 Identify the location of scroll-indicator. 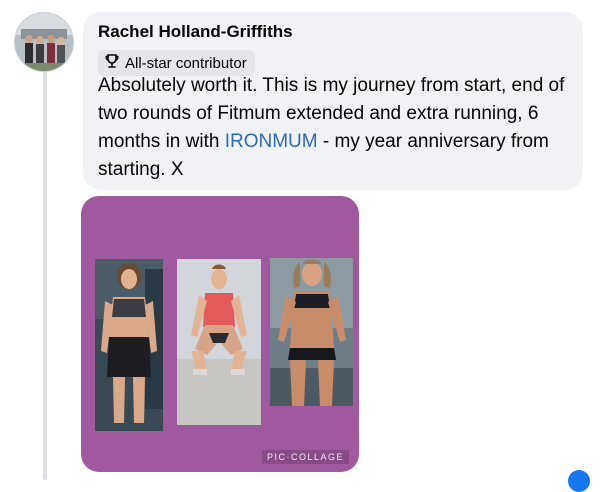
(579, 481).